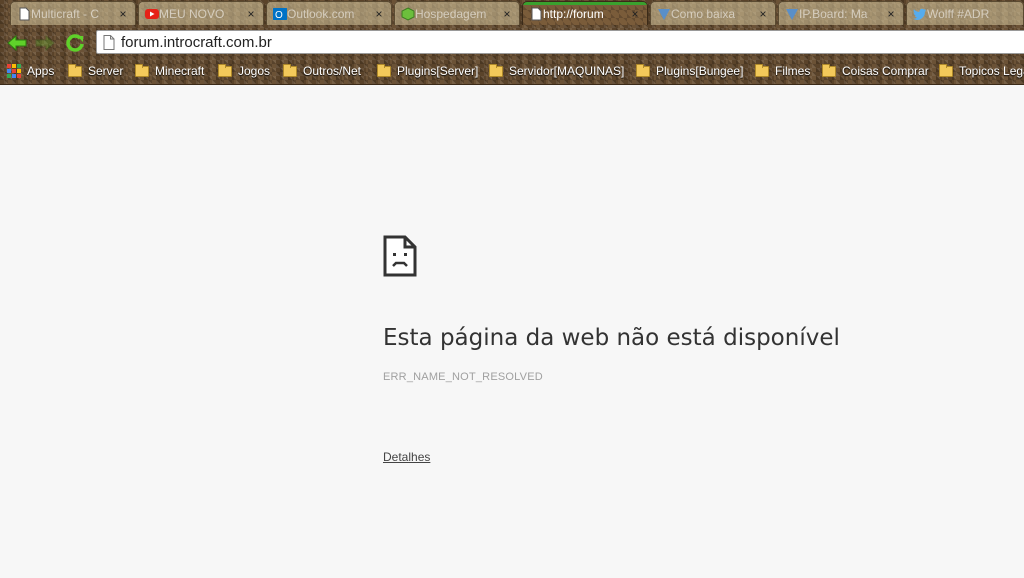  I want to click on tab-label: http://forum, so click(573, 13).